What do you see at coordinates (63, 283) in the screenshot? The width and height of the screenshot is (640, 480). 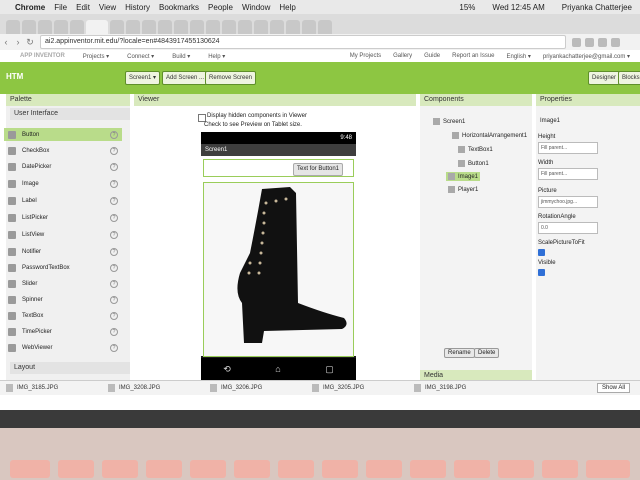 I see `palette-item-slider: Slider?` at bounding box center [63, 283].